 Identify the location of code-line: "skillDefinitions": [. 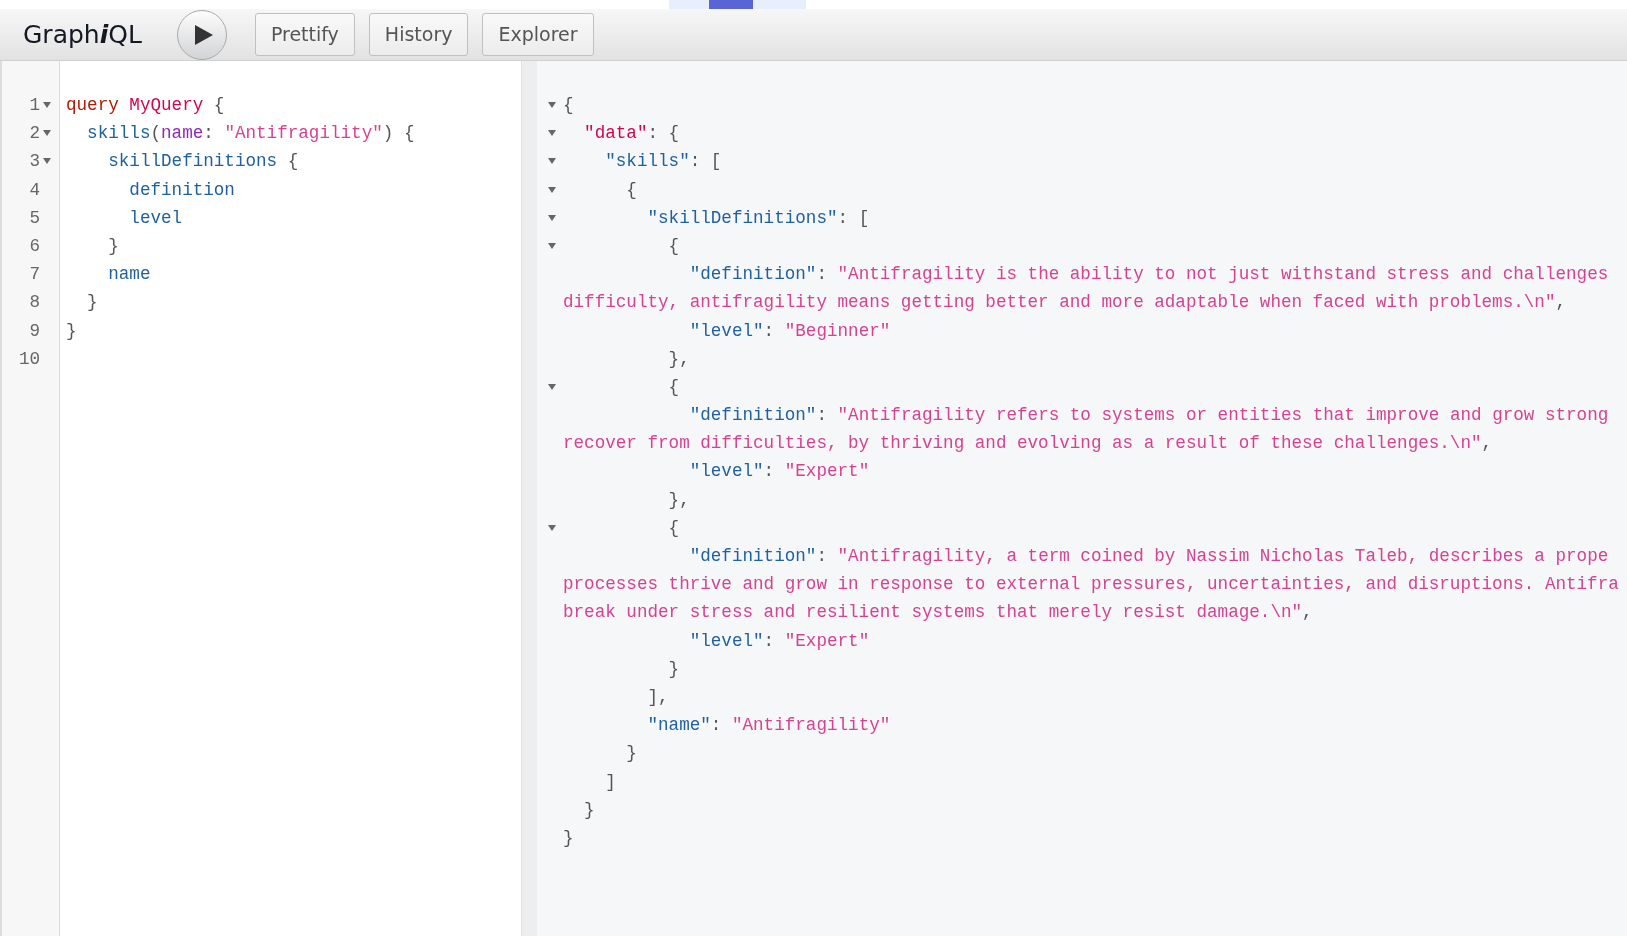
(758, 218).